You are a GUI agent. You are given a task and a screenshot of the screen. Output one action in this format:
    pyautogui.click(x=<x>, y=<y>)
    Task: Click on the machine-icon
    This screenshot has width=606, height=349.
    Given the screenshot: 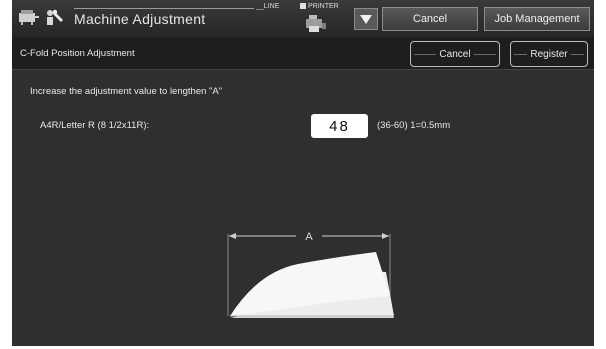 What is the action you would take?
    pyautogui.click(x=29, y=17)
    